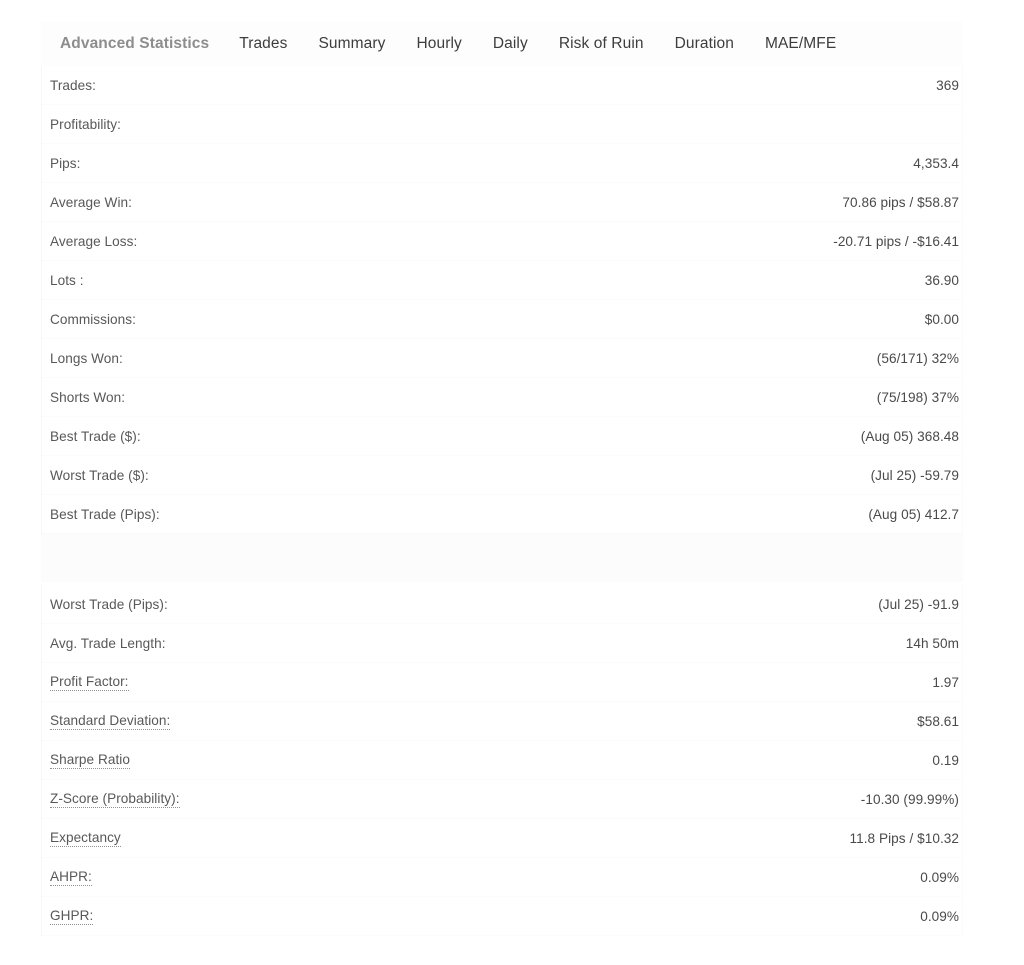 This screenshot has width=1024, height=965. I want to click on stat-value: (Jul 25) -59.79, so click(914, 475).